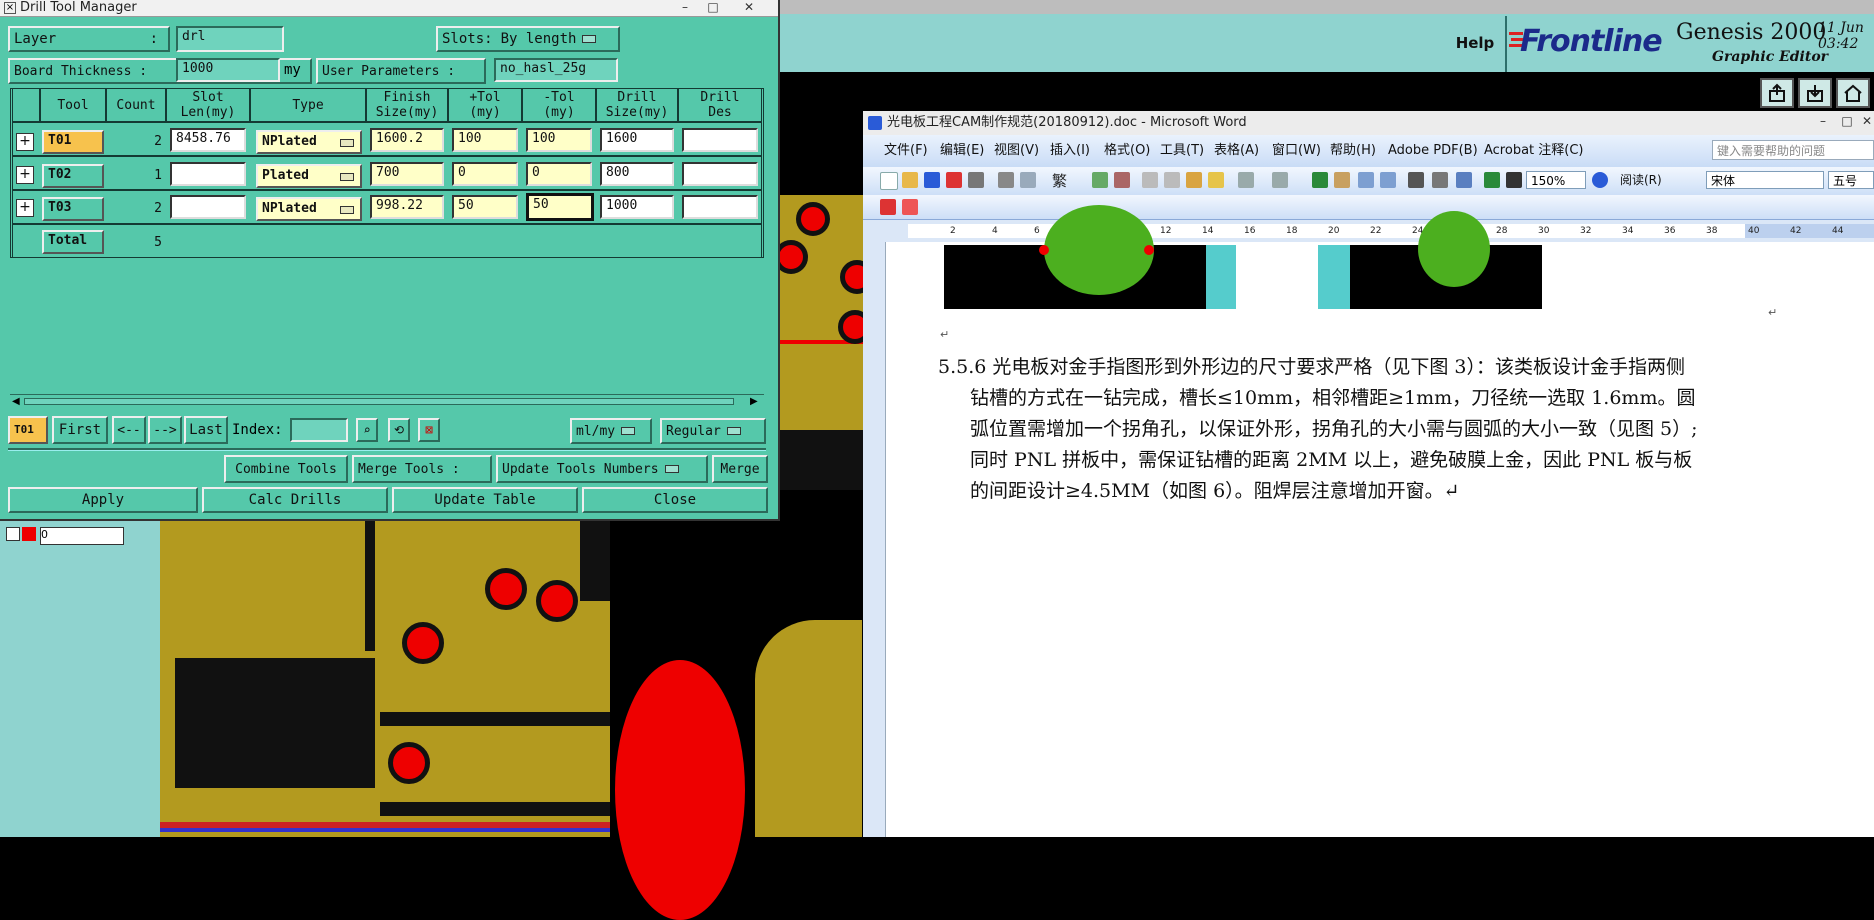 This screenshot has height=920, width=1874. What do you see at coordinates (611, 431) in the screenshot?
I see `units-dropdown: ml/my` at bounding box center [611, 431].